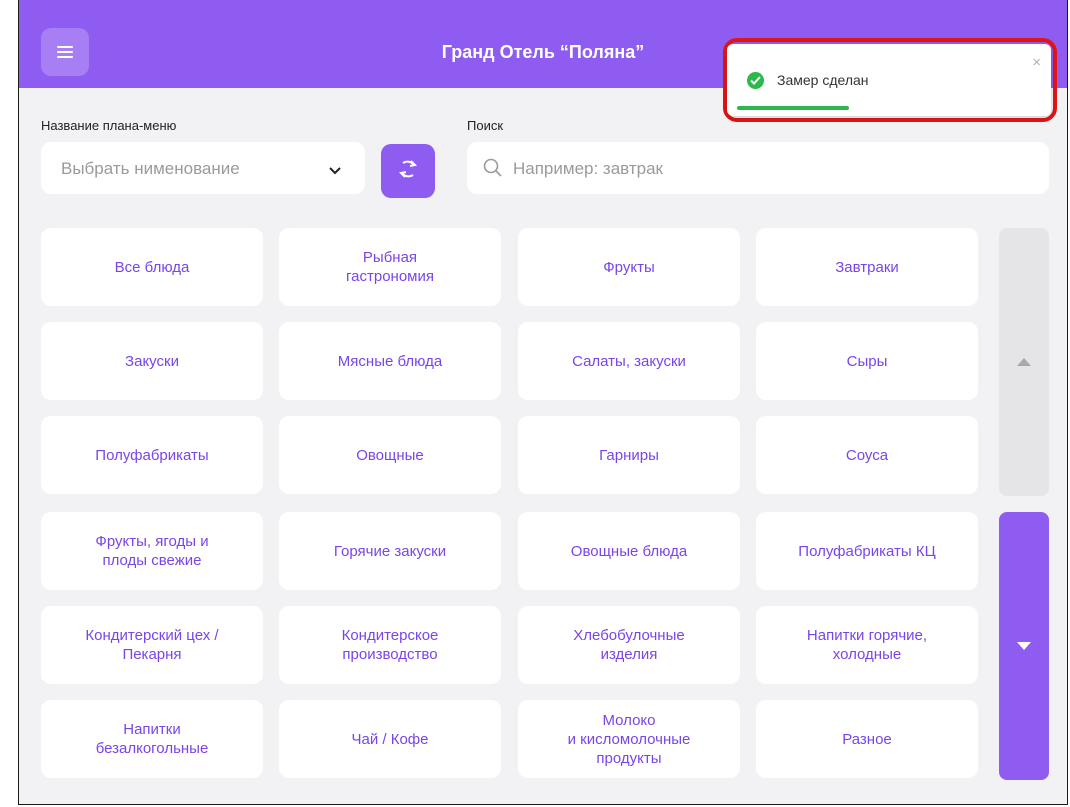 The width and height of the screenshot is (1070, 807). I want to click on scroll-up-button, so click(1024, 362).